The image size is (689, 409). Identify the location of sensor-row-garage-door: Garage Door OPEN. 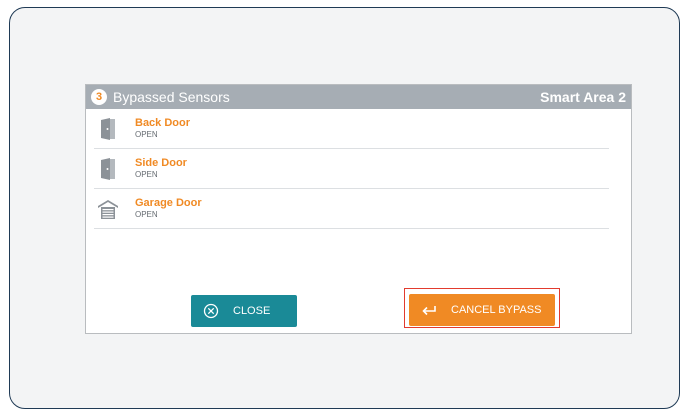
(351, 209).